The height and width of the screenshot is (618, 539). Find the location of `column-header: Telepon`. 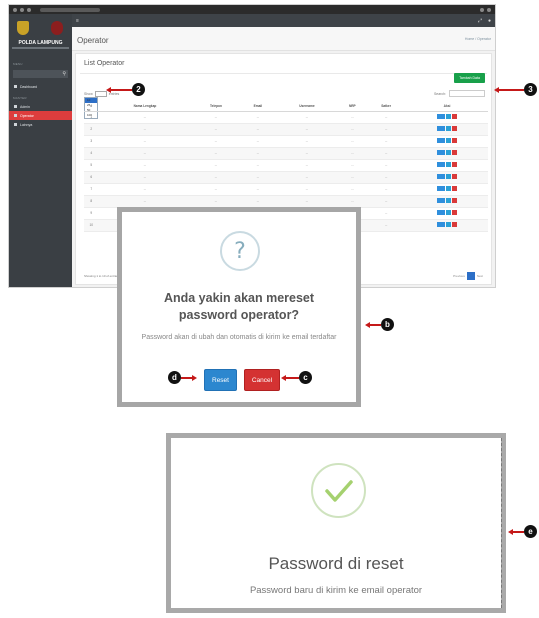

column-header: Telepon is located at coordinates (216, 107).